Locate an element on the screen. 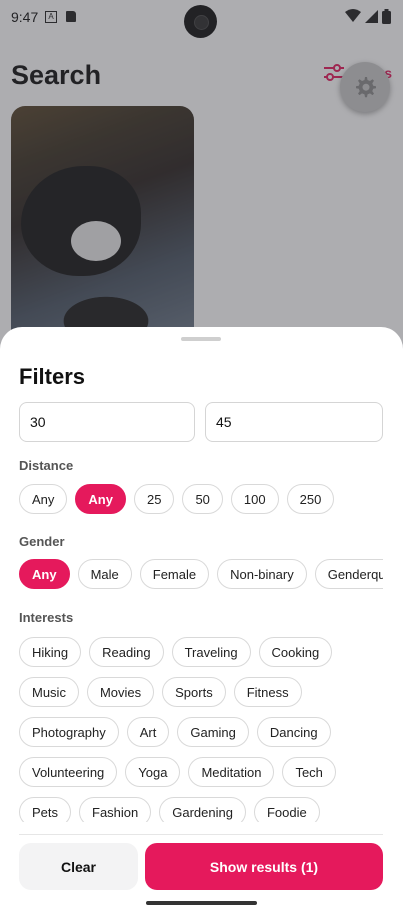 The image size is (403, 913). interest-row: Photography Art Gaming Dancing is located at coordinates (204, 732).